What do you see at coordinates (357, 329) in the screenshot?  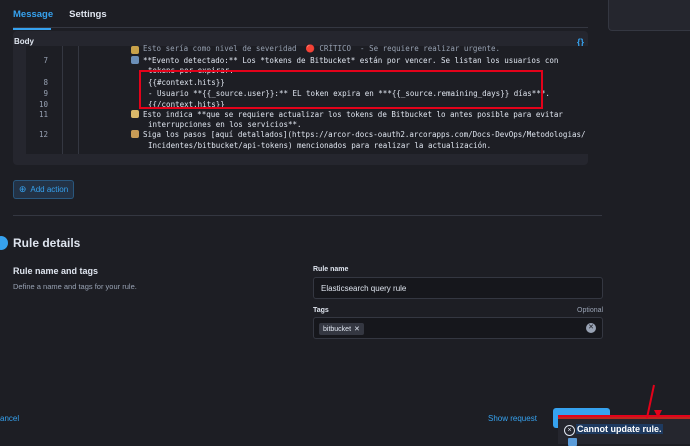 I see `tag-remove-icon: ✕` at bounding box center [357, 329].